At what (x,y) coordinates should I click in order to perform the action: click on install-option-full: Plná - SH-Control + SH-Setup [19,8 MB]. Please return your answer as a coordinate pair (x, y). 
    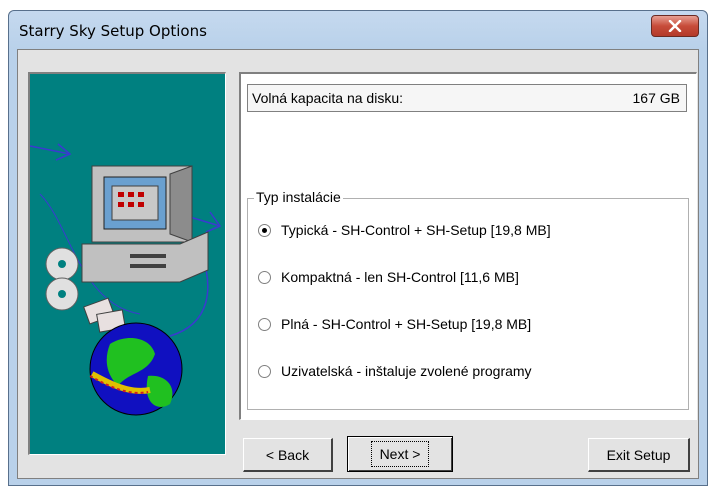
    Looking at the image, I should click on (394, 324).